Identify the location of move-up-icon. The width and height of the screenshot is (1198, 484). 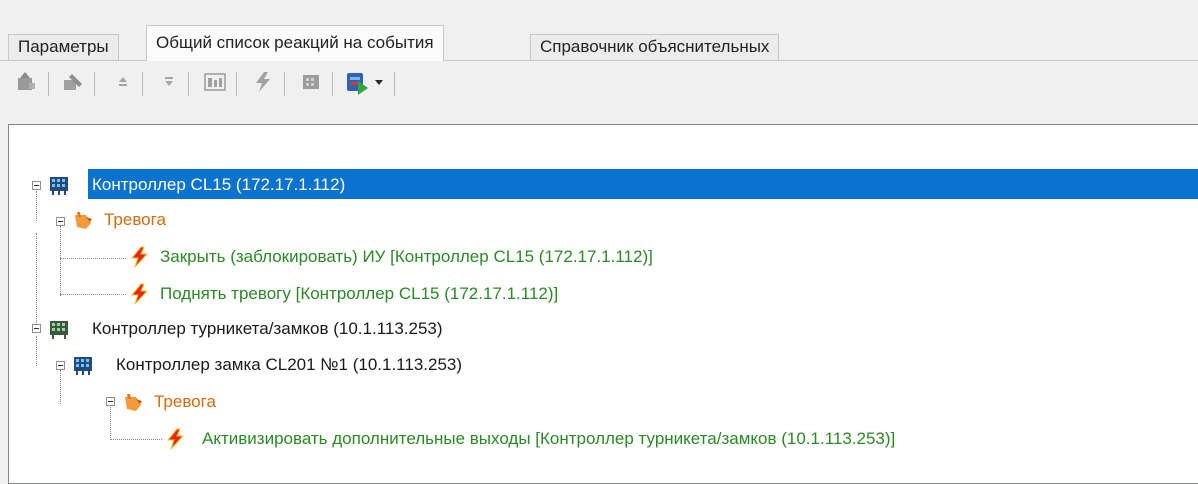
(123, 81).